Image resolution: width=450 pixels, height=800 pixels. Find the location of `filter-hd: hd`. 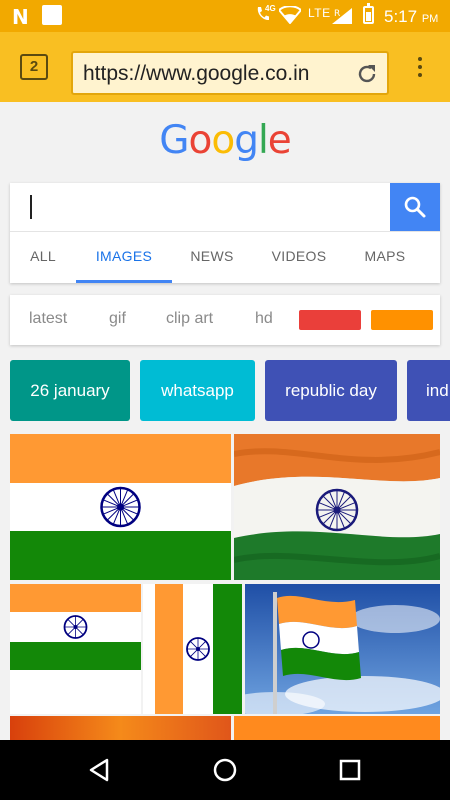

filter-hd: hd is located at coordinates (264, 319).